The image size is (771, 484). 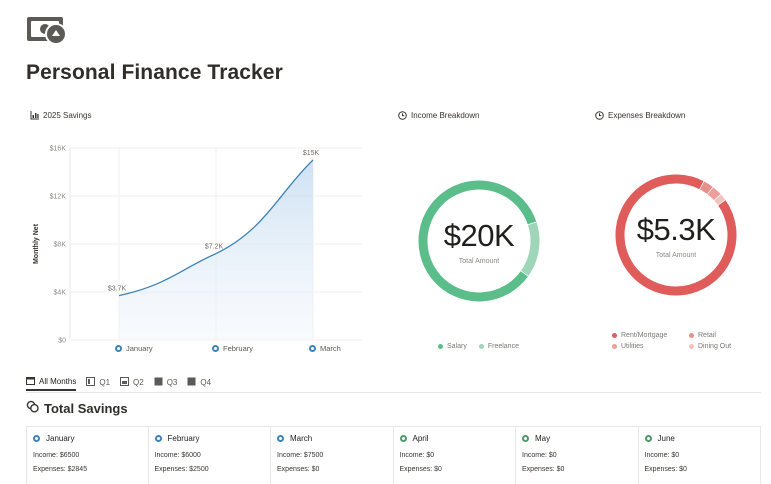 What do you see at coordinates (676, 255) in the screenshot?
I see `expenses-total-label: Total Amount` at bounding box center [676, 255].